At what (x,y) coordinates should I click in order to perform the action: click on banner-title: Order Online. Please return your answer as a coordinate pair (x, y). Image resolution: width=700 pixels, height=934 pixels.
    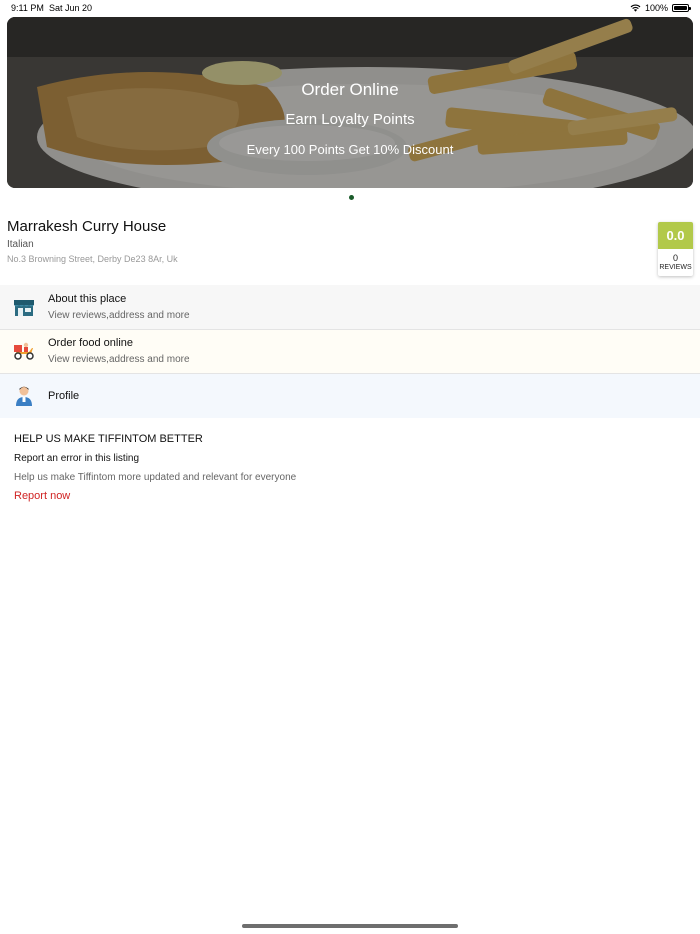
    Looking at the image, I should click on (350, 89).